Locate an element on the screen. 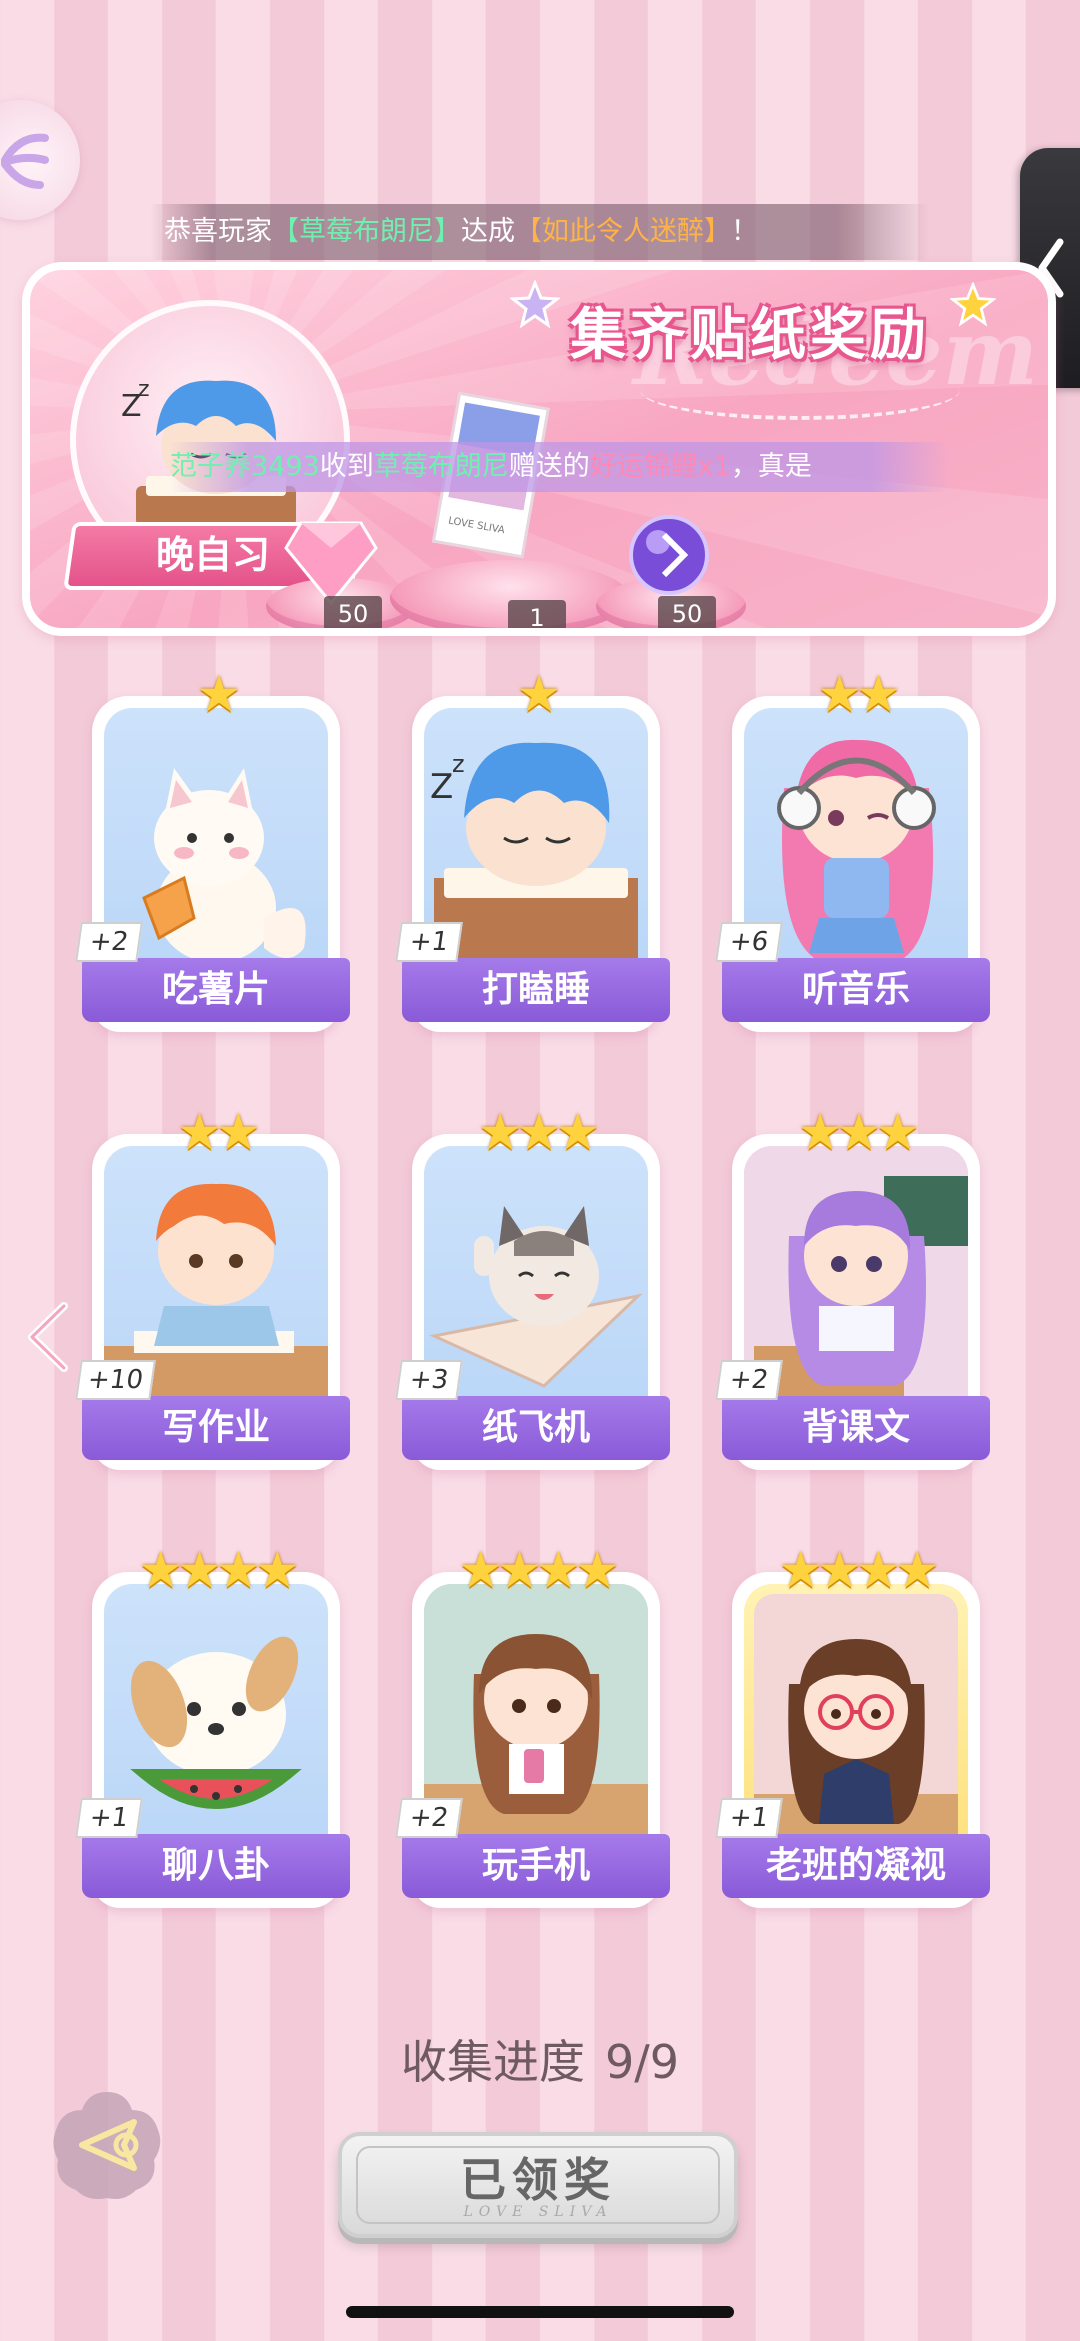 The height and width of the screenshot is (2341, 1080). swirl-icon is located at coordinates (25, 161).